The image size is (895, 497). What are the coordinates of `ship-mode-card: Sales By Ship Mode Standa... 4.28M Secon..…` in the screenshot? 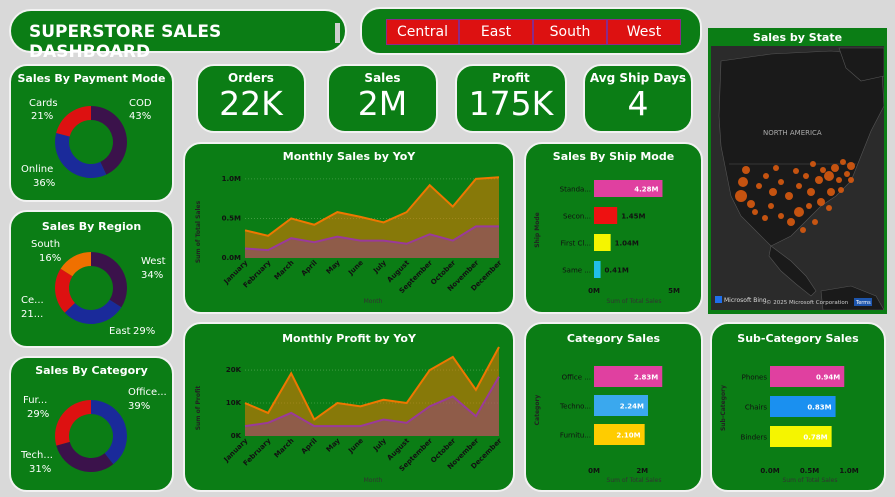 It's located at (613, 228).